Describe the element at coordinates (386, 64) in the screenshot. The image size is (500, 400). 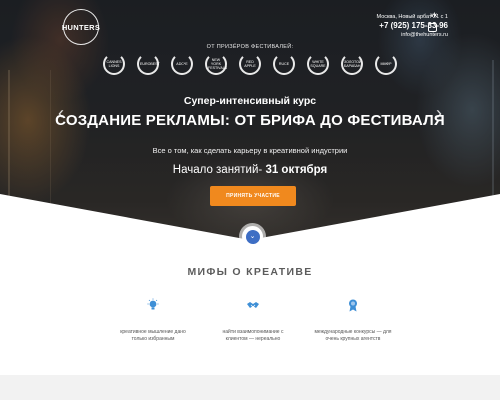
I see `award-laurel-icon: ММФР` at that location.